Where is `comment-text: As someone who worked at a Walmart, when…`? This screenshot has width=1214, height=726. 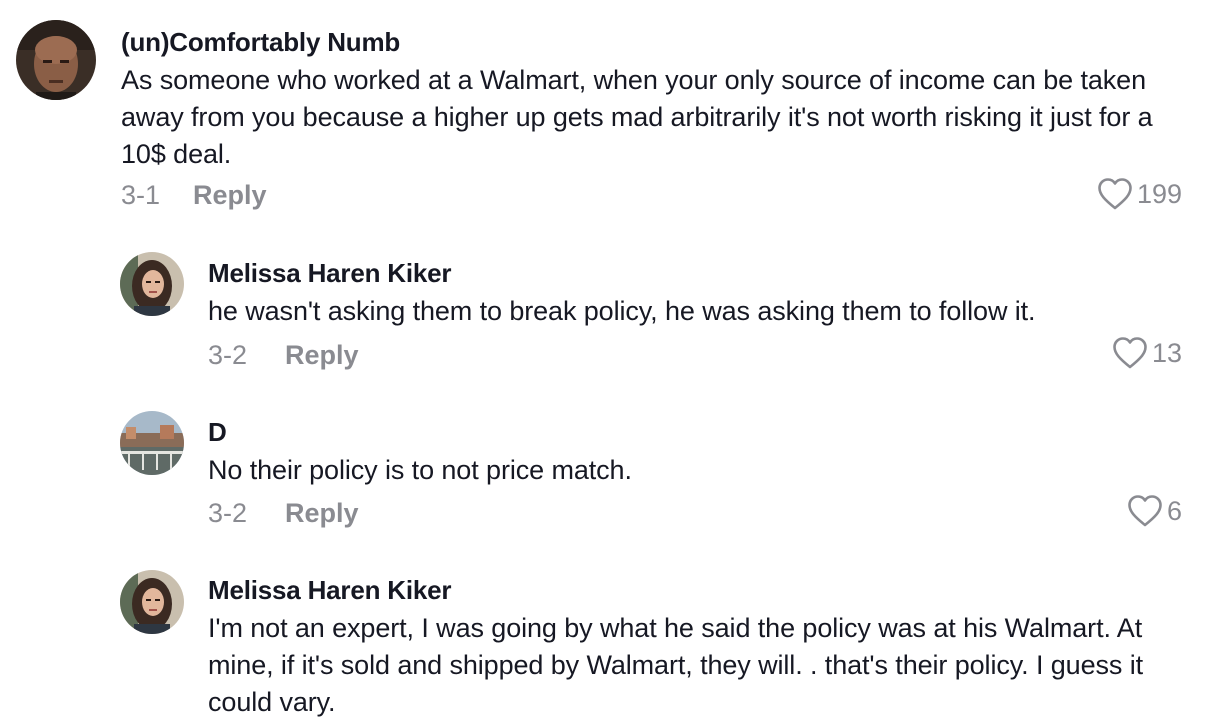
comment-text: As someone who worked at a Walmart, when… is located at coordinates (637, 117).